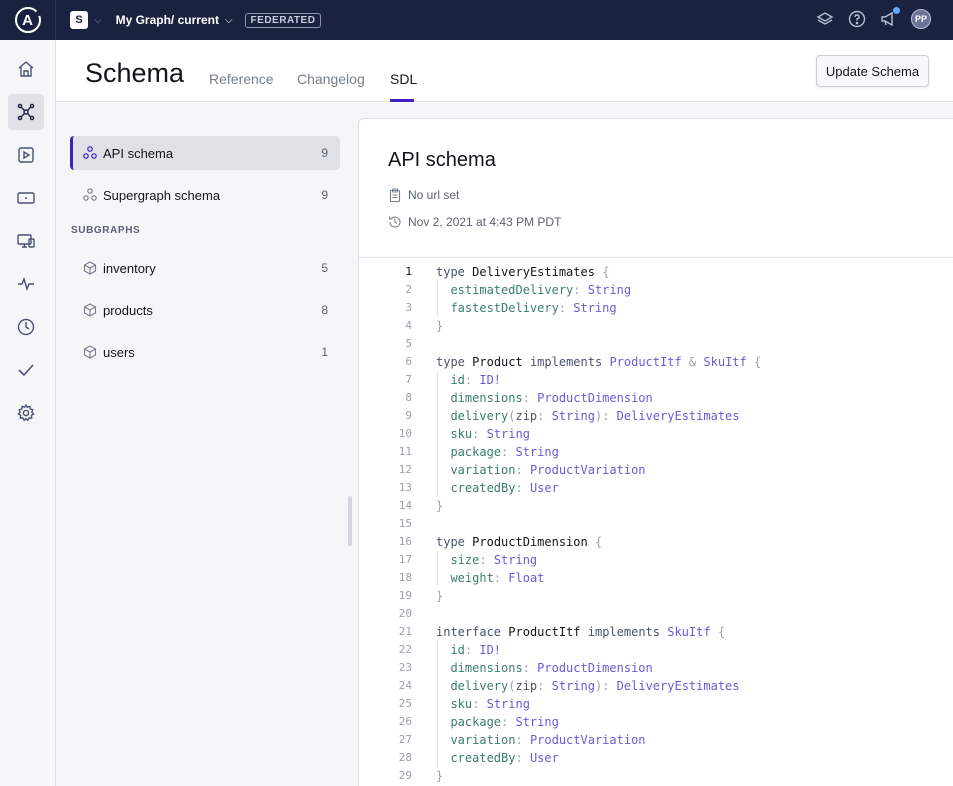 This screenshot has width=953, height=786. I want to click on graph-nodes-icon, so click(90, 195).